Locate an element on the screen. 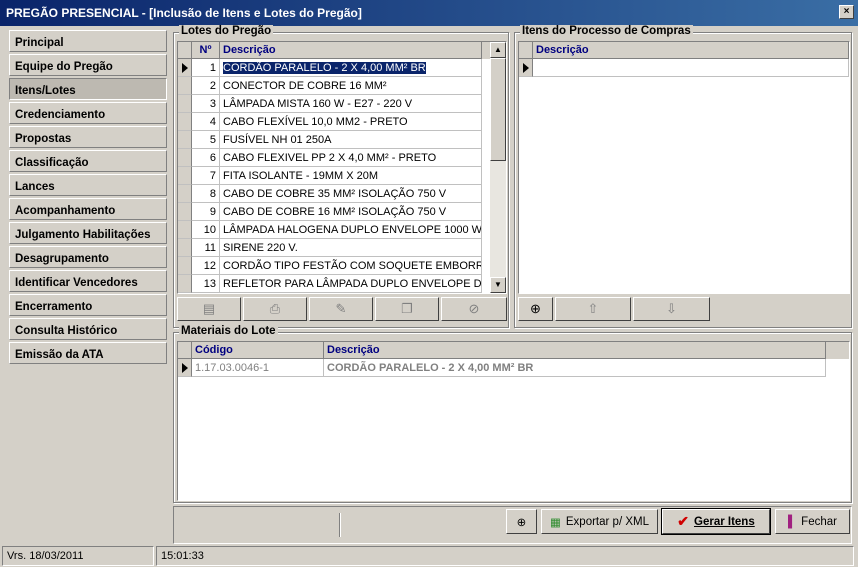 Image resolution: width=858 pixels, height=567 pixels. table-row: 1 CORDÃO PARALELO - 2 X 4,00 MM² BR is located at coordinates (342, 68).